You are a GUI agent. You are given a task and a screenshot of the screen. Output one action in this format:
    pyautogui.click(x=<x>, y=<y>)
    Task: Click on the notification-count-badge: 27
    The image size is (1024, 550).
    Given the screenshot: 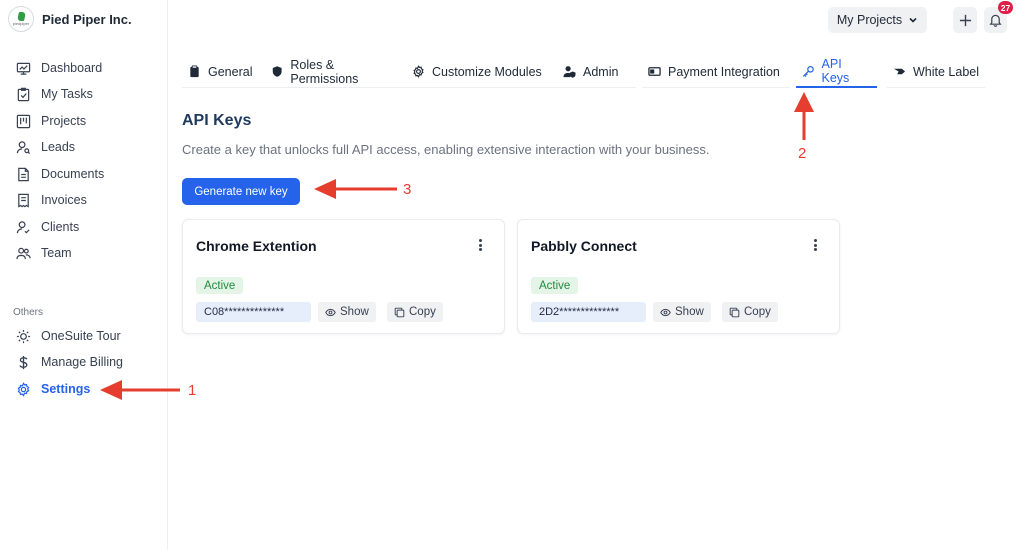 What is the action you would take?
    pyautogui.click(x=1005, y=7)
    